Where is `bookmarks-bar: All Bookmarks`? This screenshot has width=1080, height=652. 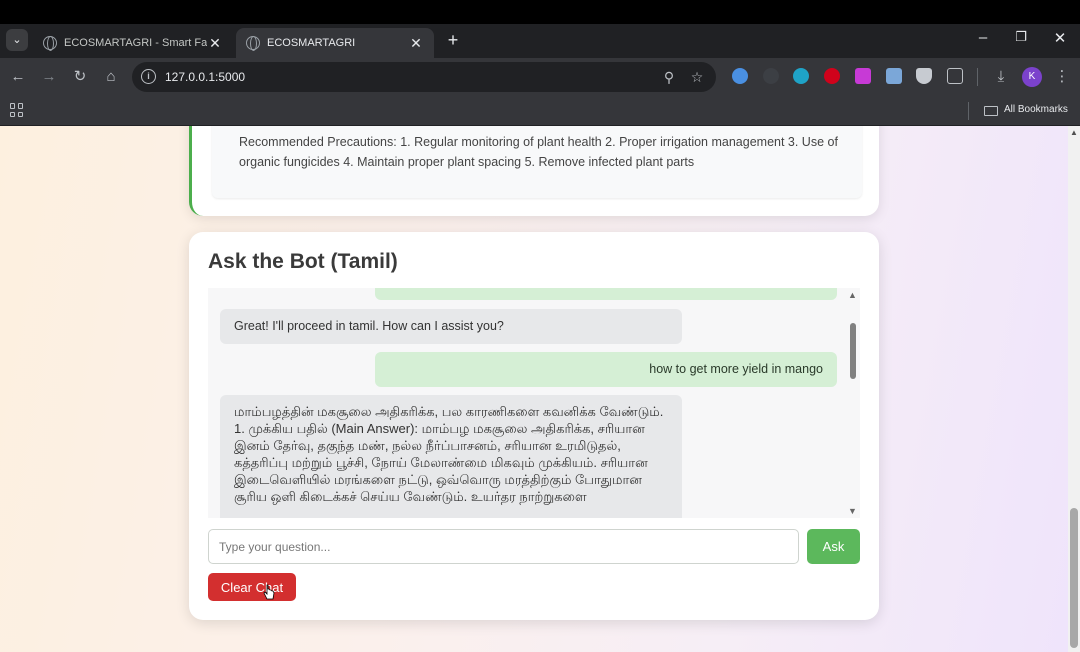 bookmarks-bar: All Bookmarks is located at coordinates (540, 111).